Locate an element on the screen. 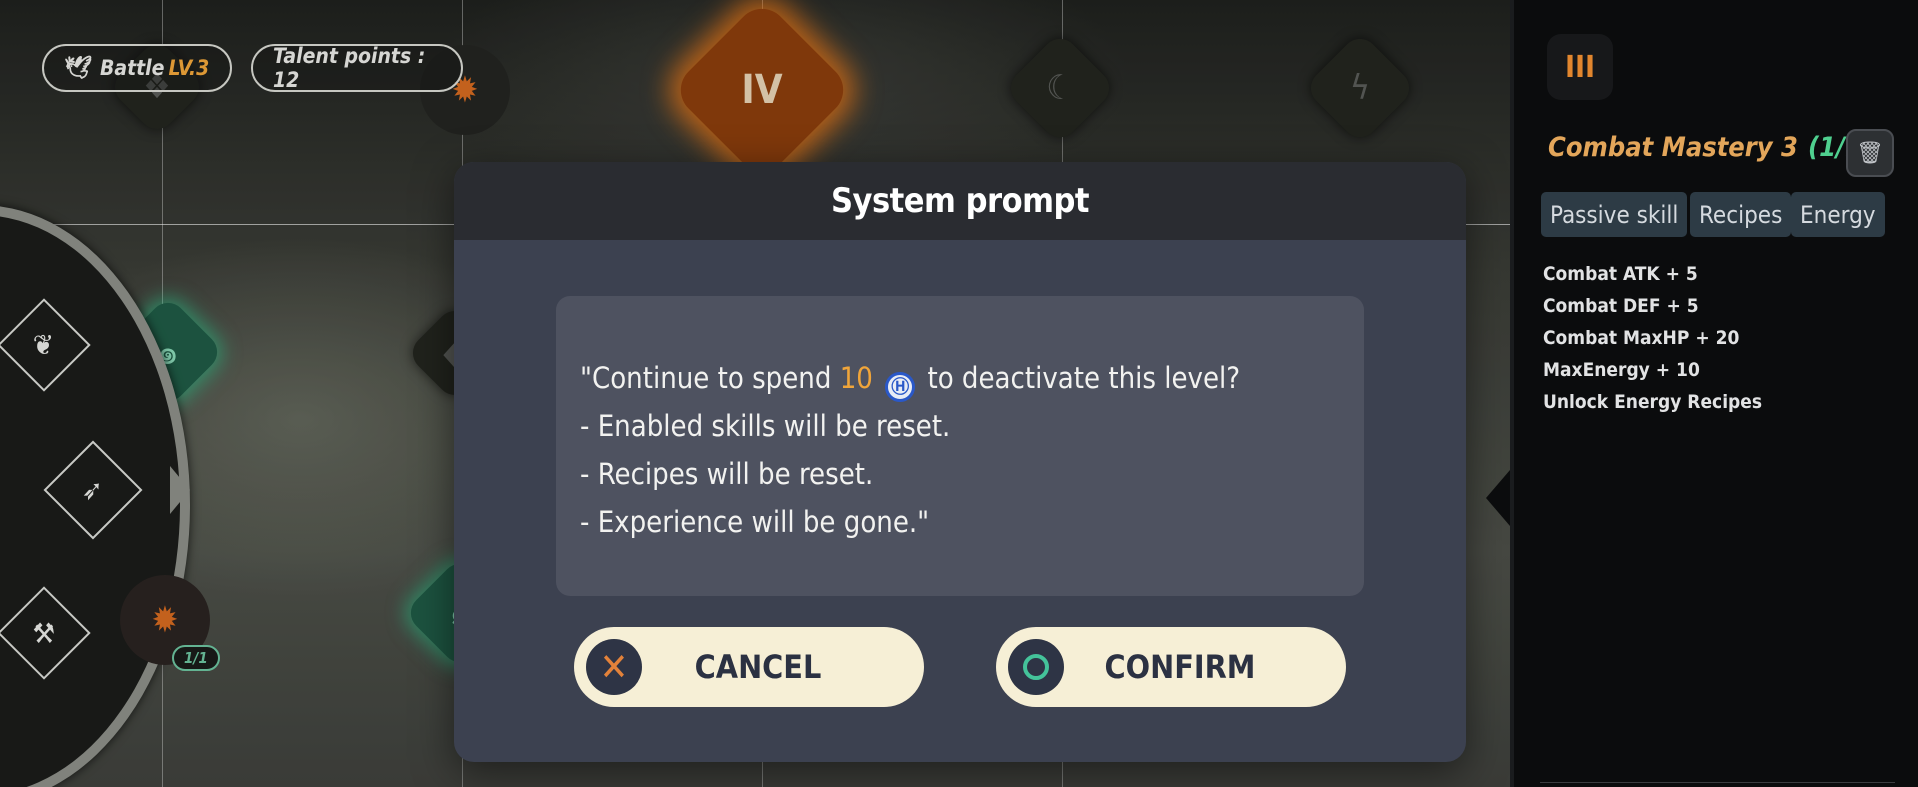 This screenshot has width=1918, height=787. message-line-4: - Experience will be gone." is located at coordinates (755, 522).